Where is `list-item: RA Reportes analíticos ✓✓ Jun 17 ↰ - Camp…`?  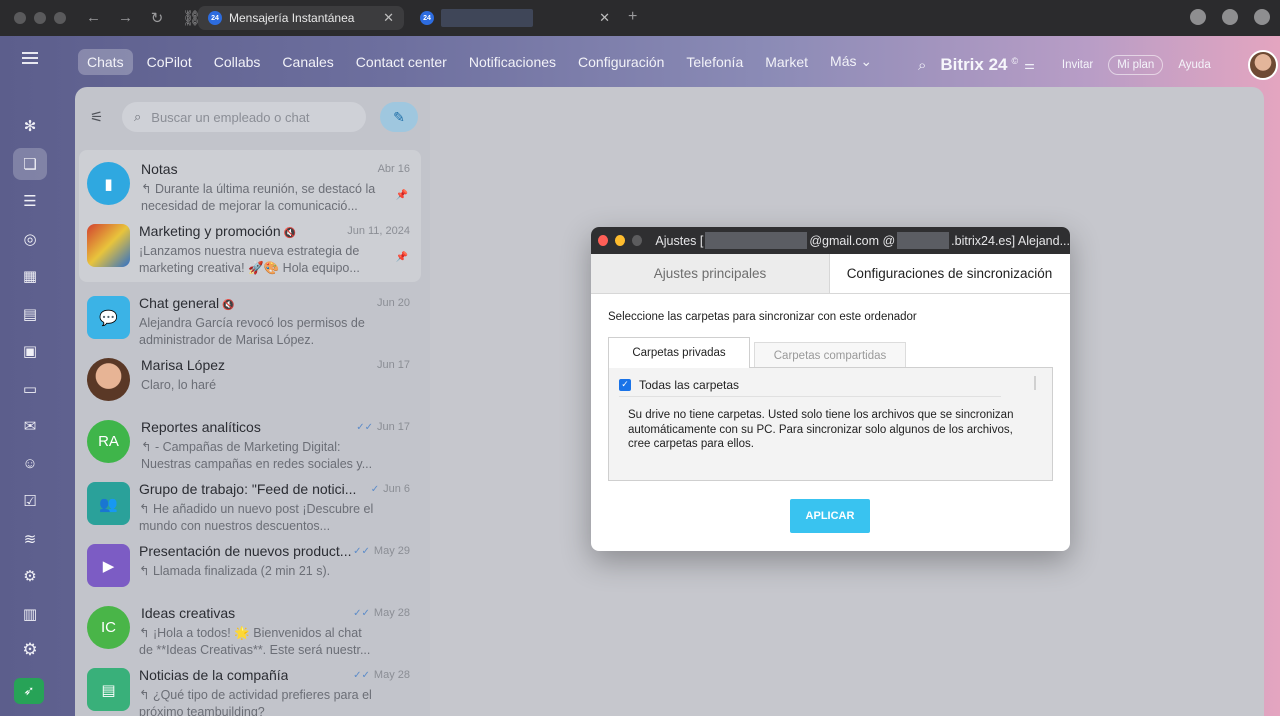
list-item: RA Reportes analíticos ✓✓ Jun 17 ↰ - Camp… is located at coordinates (252, 441).